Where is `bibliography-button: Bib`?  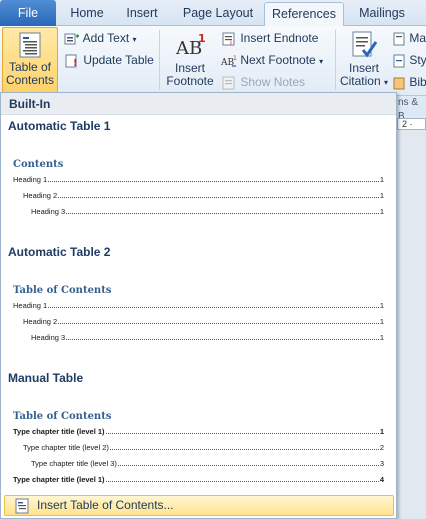
bibliography-button: Bib is located at coordinates (409, 82).